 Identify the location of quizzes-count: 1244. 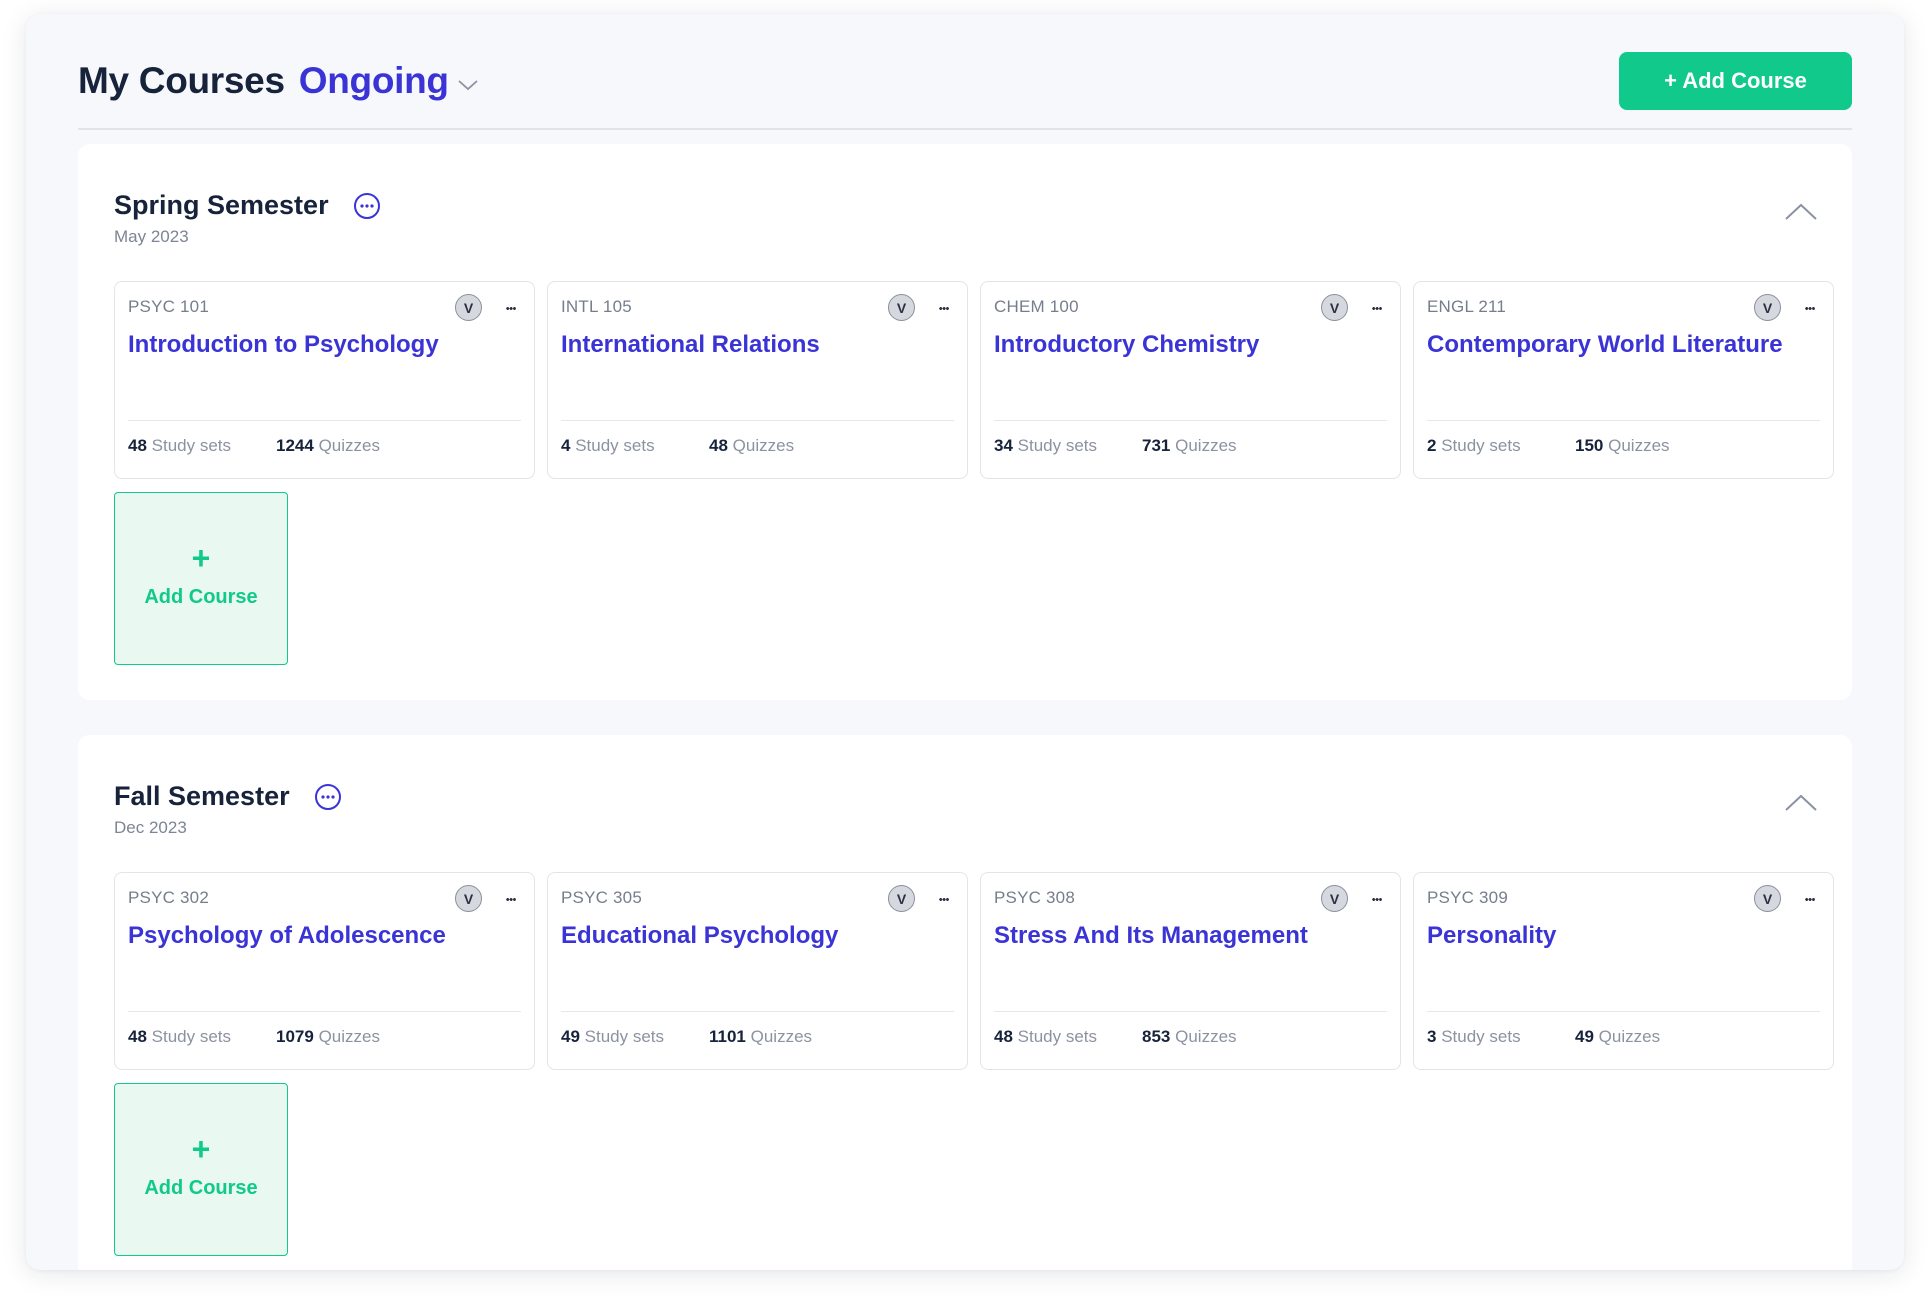
(295, 445).